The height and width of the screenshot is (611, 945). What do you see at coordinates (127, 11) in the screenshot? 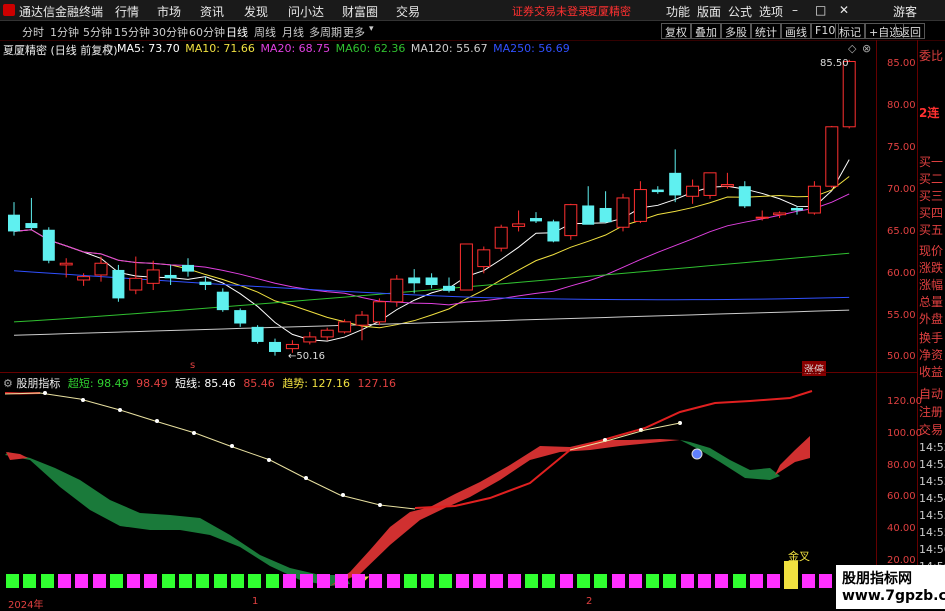
I see `menu-item-hangqing: 行情` at bounding box center [127, 11].